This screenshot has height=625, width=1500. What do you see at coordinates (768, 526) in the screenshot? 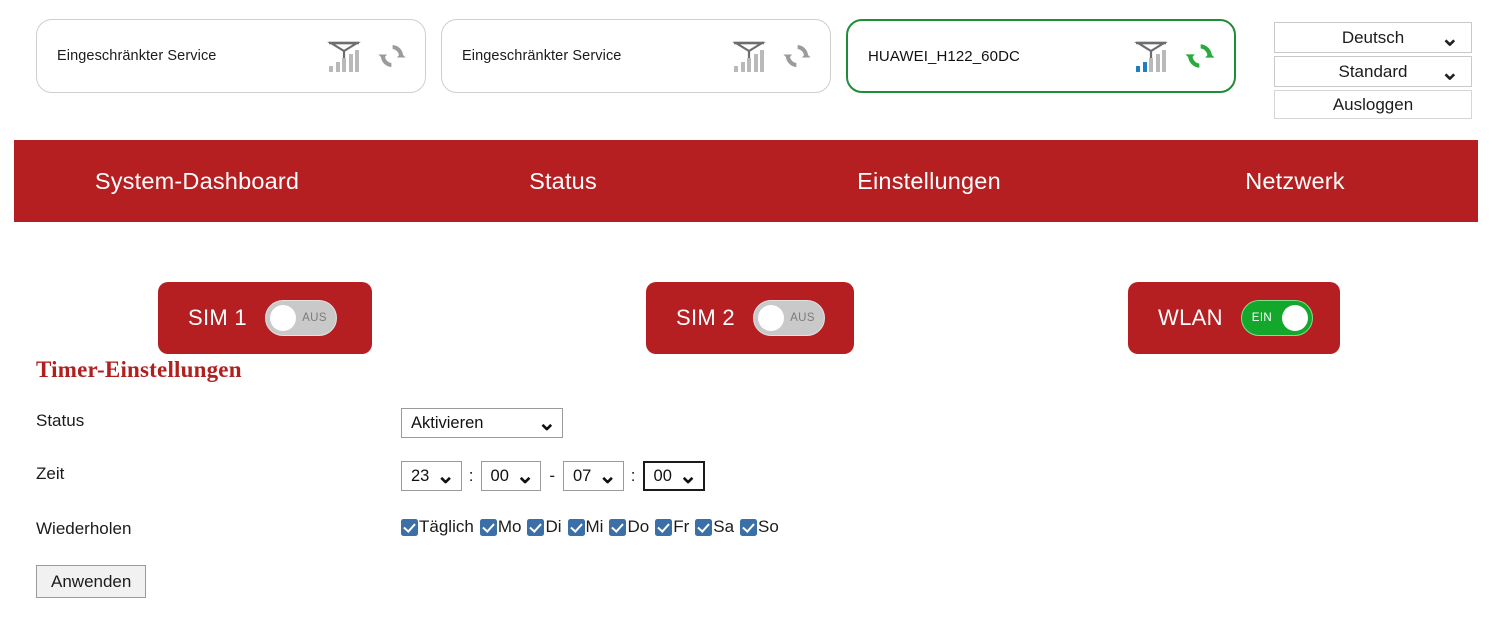
I see `repeat-checkbox-label: So` at bounding box center [768, 526].